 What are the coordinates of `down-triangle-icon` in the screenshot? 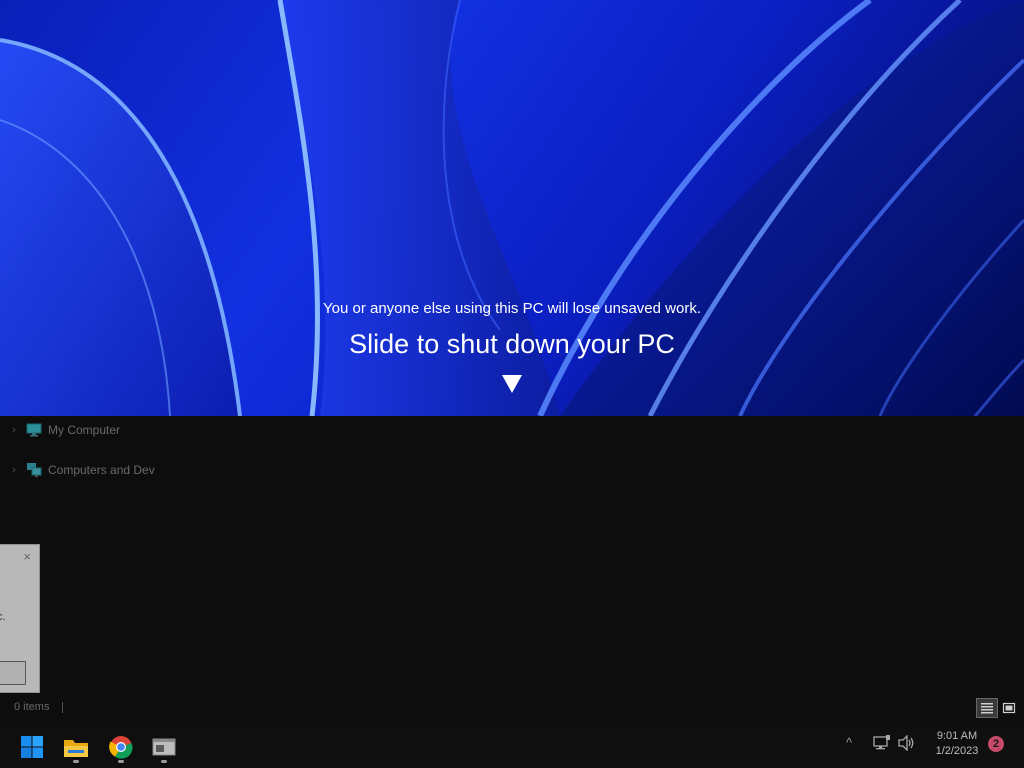 It's located at (512, 384).